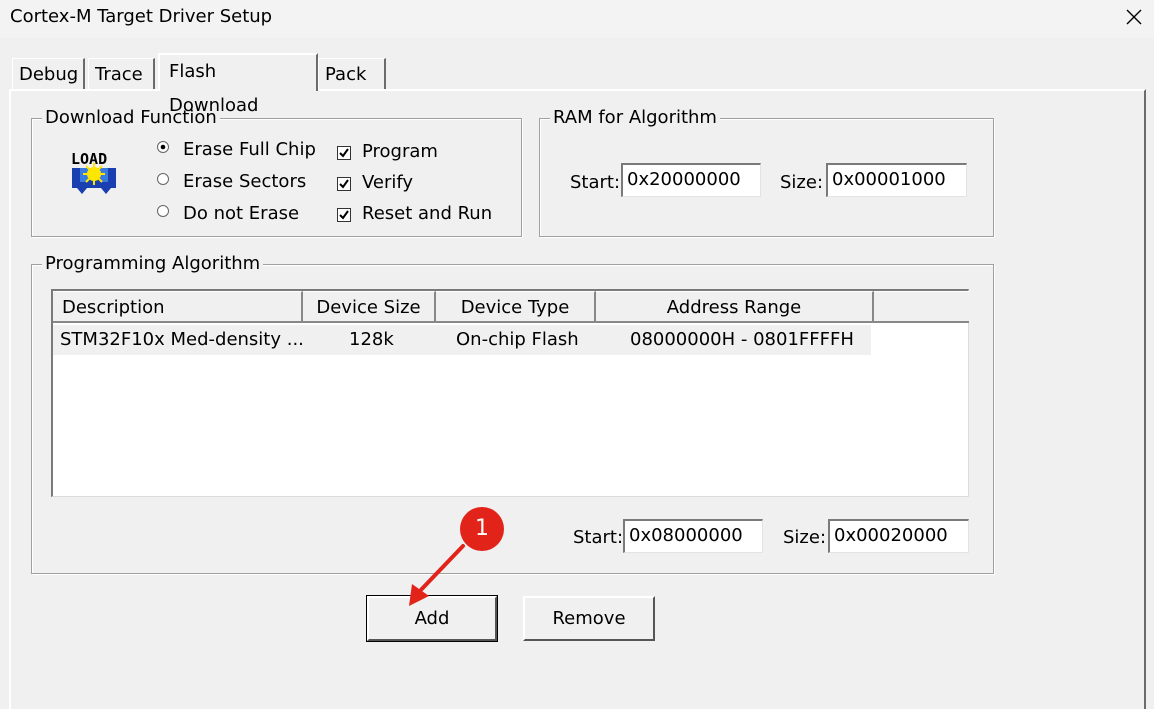  What do you see at coordinates (898, 536) in the screenshot?
I see `flash-size-input: 0x00020000` at bounding box center [898, 536].